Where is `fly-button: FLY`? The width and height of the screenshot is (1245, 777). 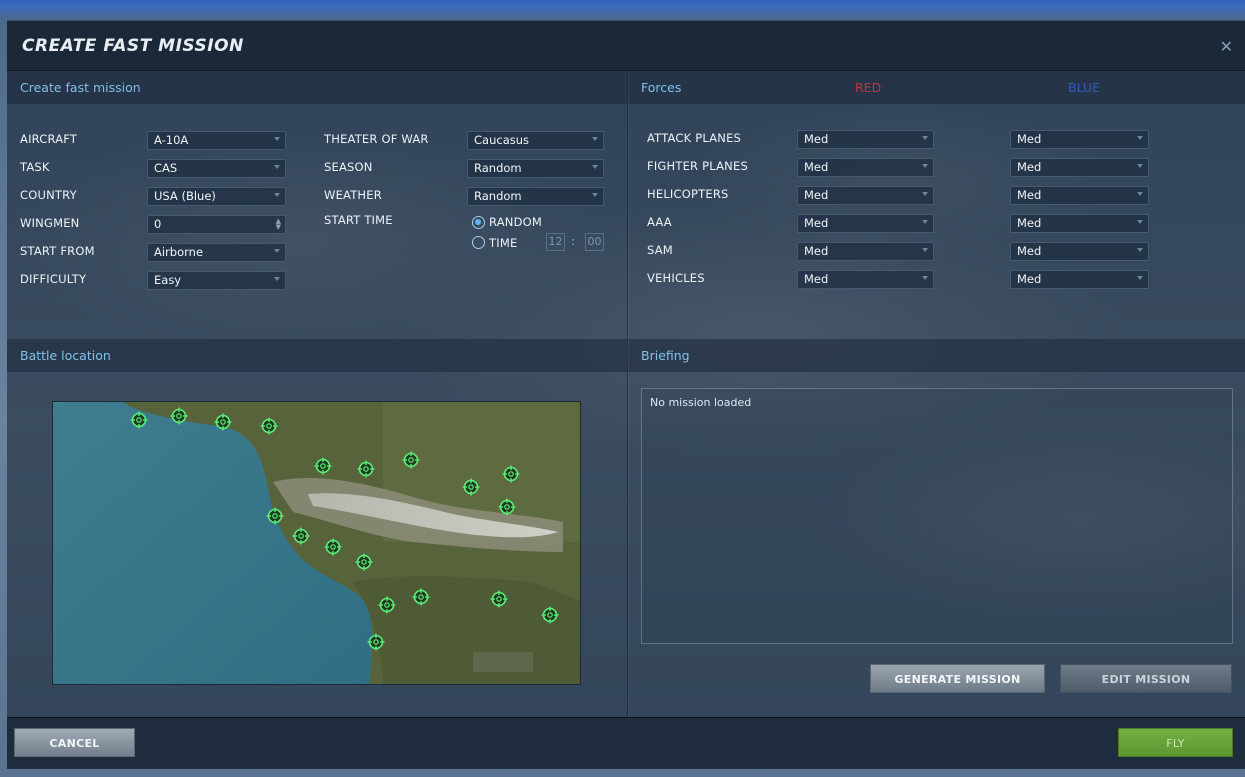 fly-button: FLY is located at coordinates (1175, 742).